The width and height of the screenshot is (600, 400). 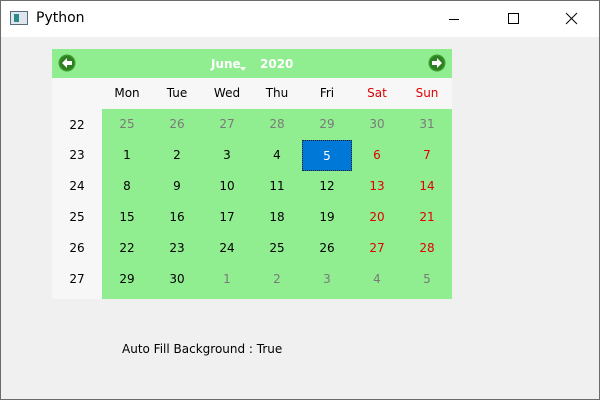 I want to click on weekday-header-thu: Thu, so click(x=277, y=93).